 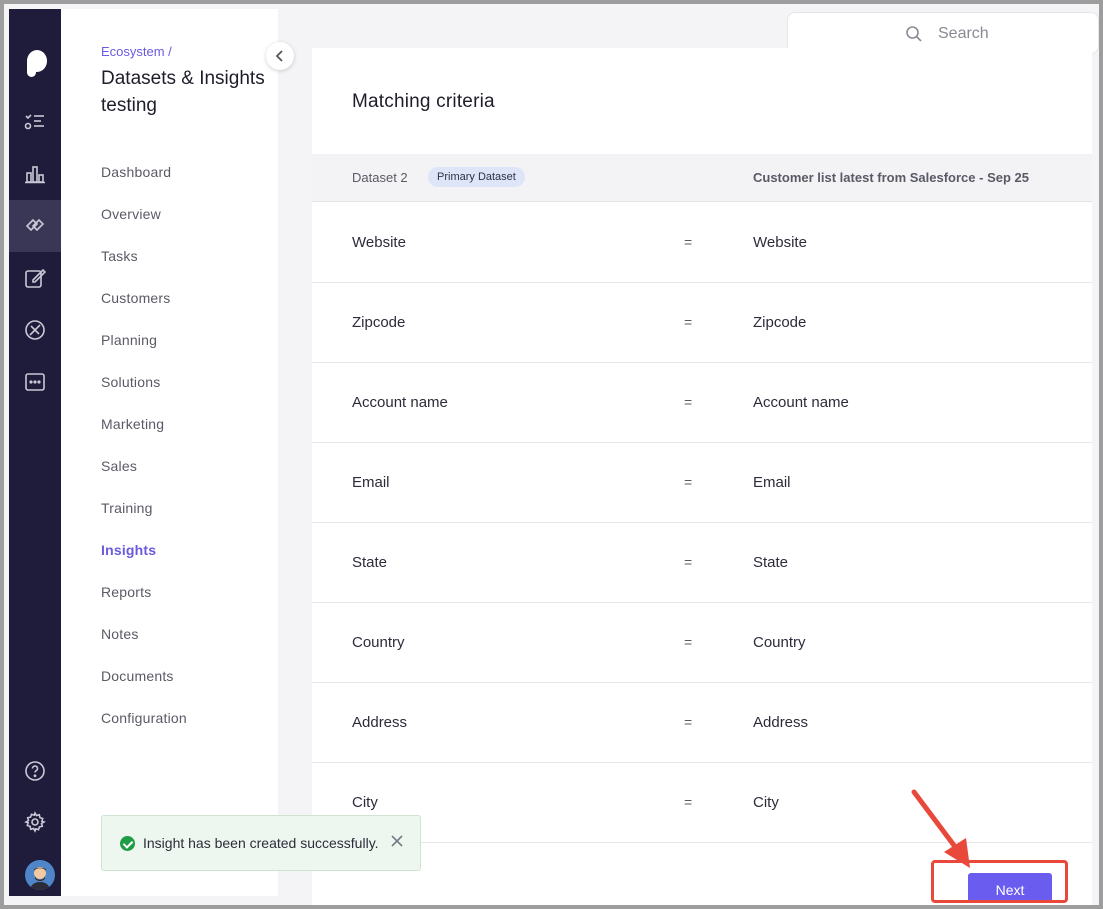 What do you see at coordinates (370, 562) in the screenshot?
I see `left-field: State` at bounding box center [370, 562].